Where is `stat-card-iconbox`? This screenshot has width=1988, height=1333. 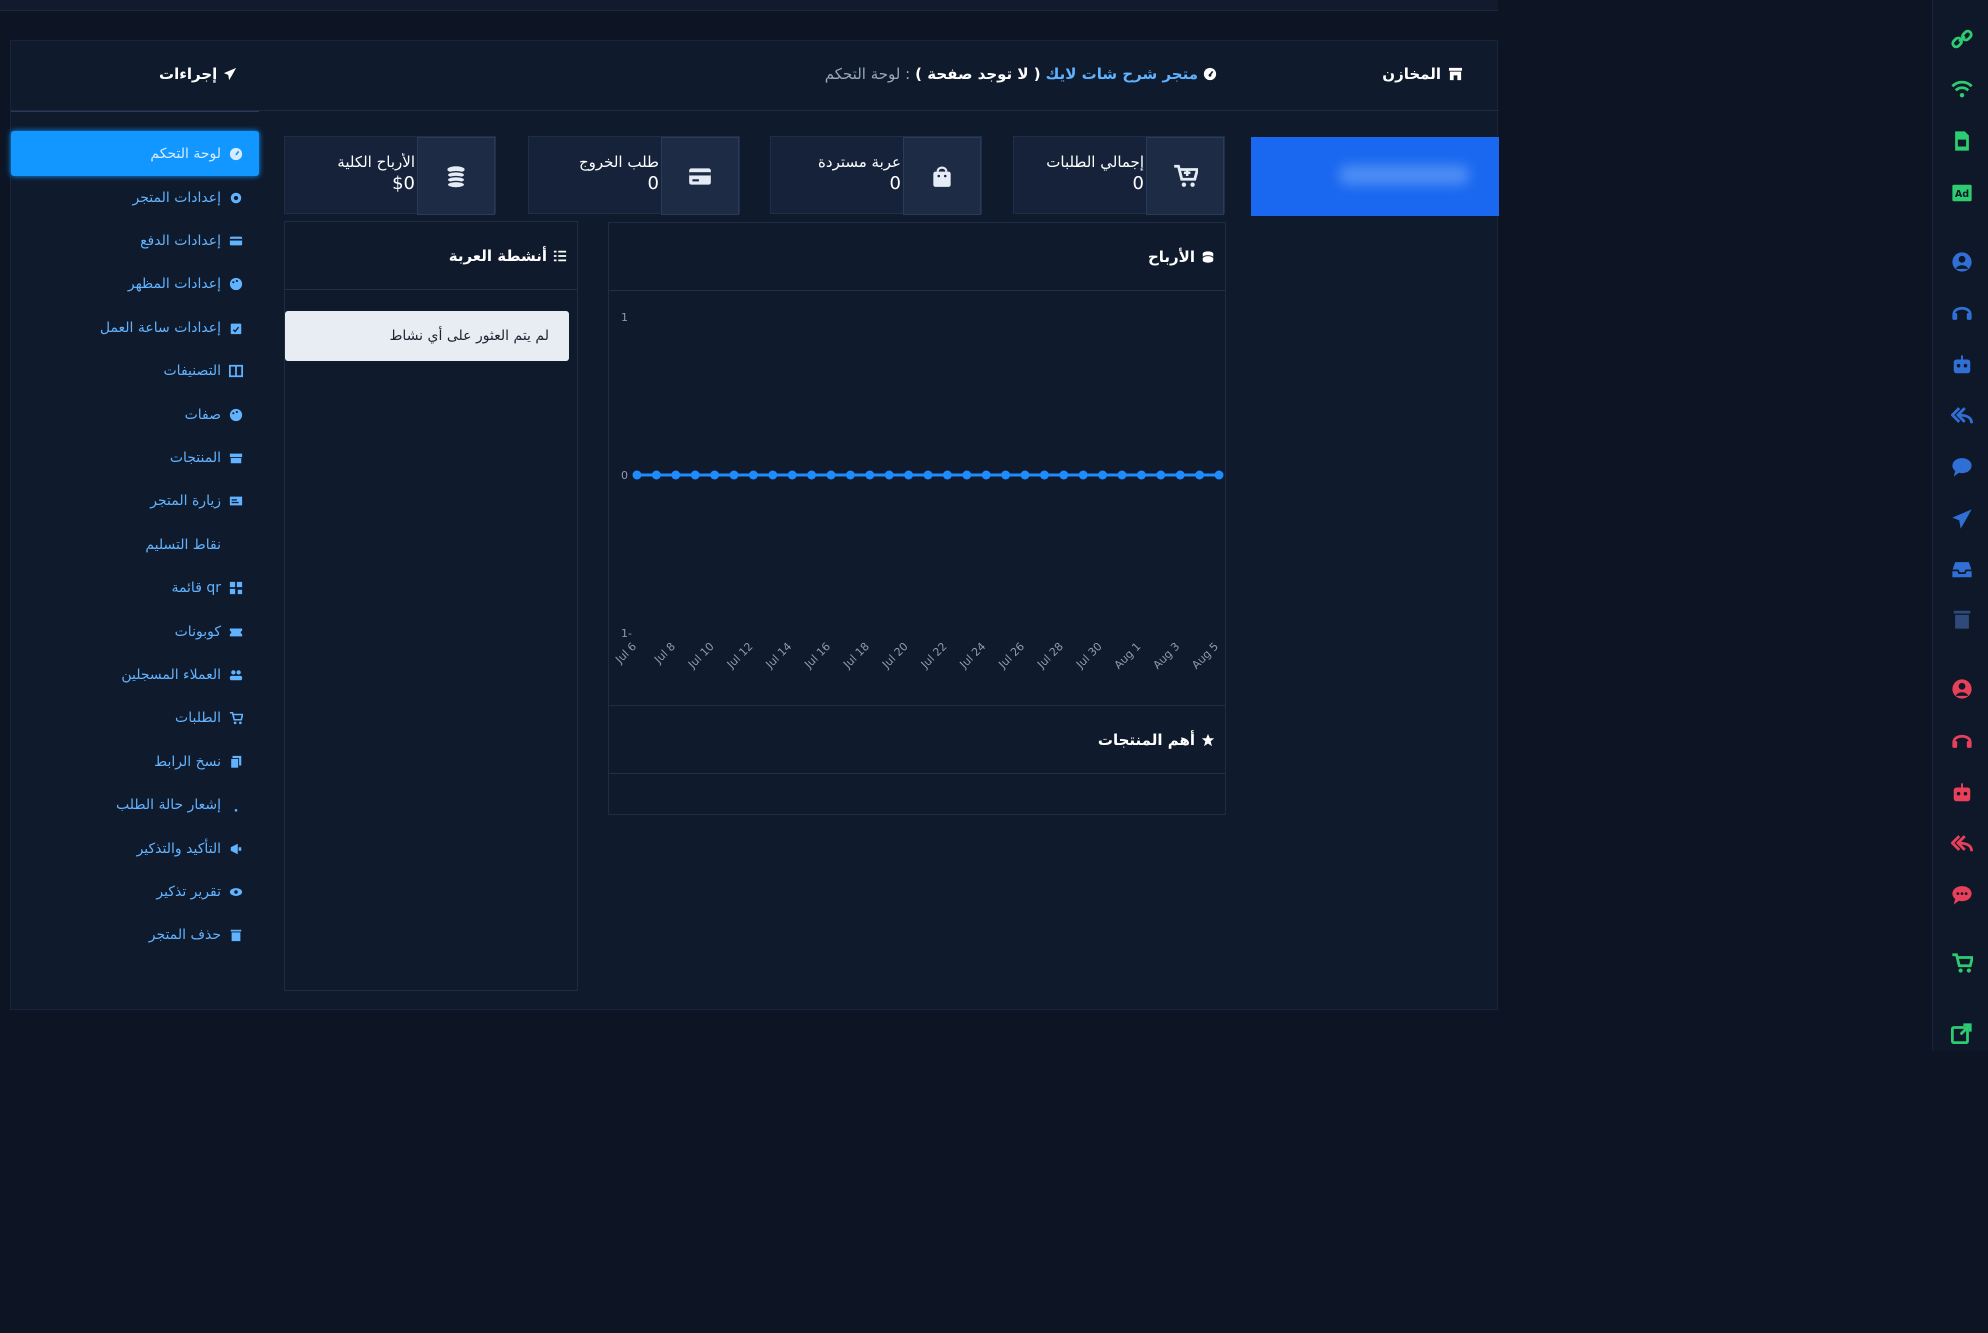
stat-card-iconbox is located at coordinates (942, 176).